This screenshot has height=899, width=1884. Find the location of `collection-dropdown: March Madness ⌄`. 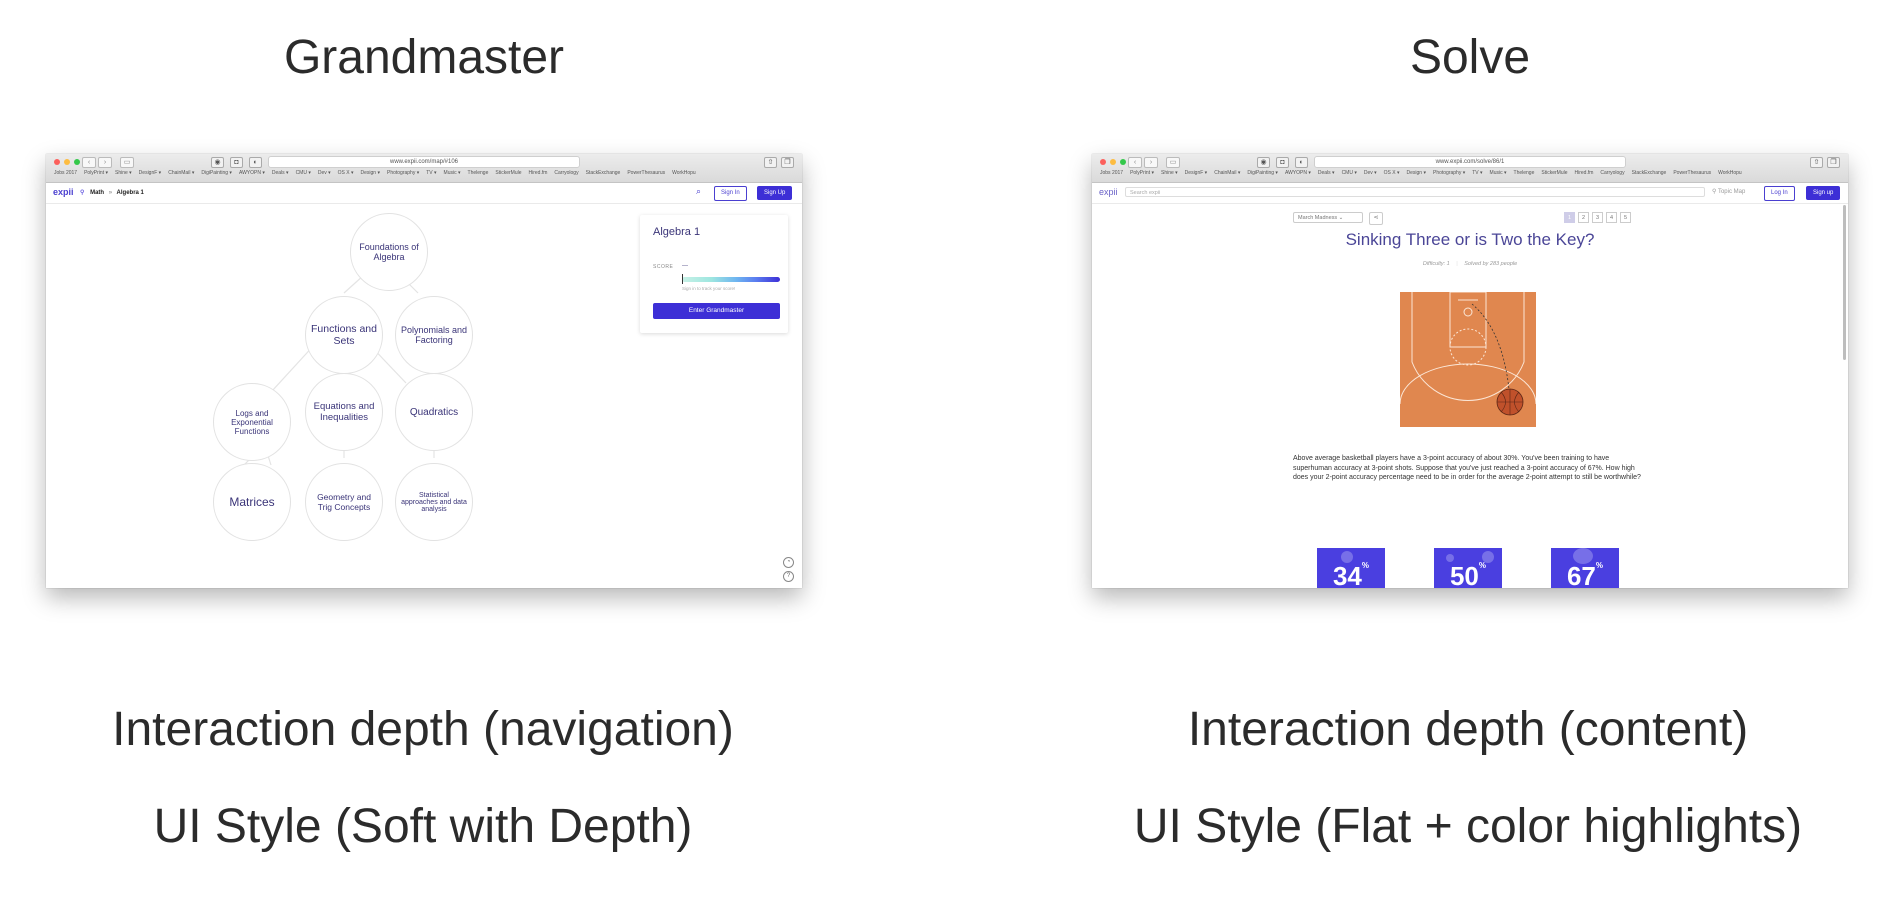

collection-dropdown: March Madness ⌄ is located at coordinates (1328, 217).